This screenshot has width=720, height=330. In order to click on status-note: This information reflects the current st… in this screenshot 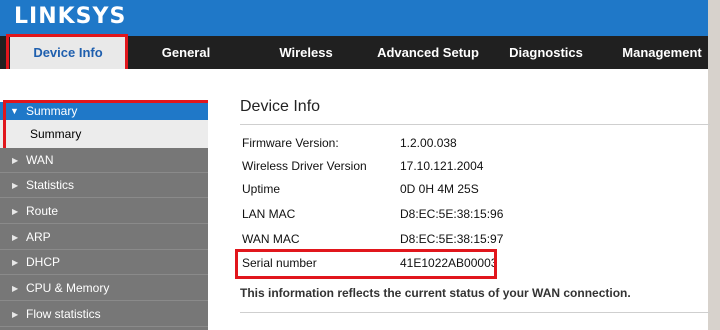, I will do `click(435, 293)`.